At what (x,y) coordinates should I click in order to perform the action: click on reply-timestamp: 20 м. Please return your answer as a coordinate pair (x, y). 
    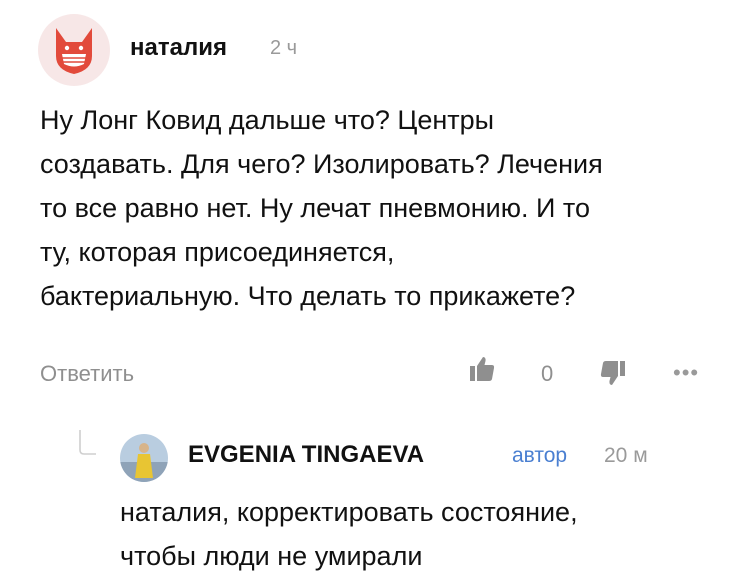
    Looking at the image, I should click on (626, 455).